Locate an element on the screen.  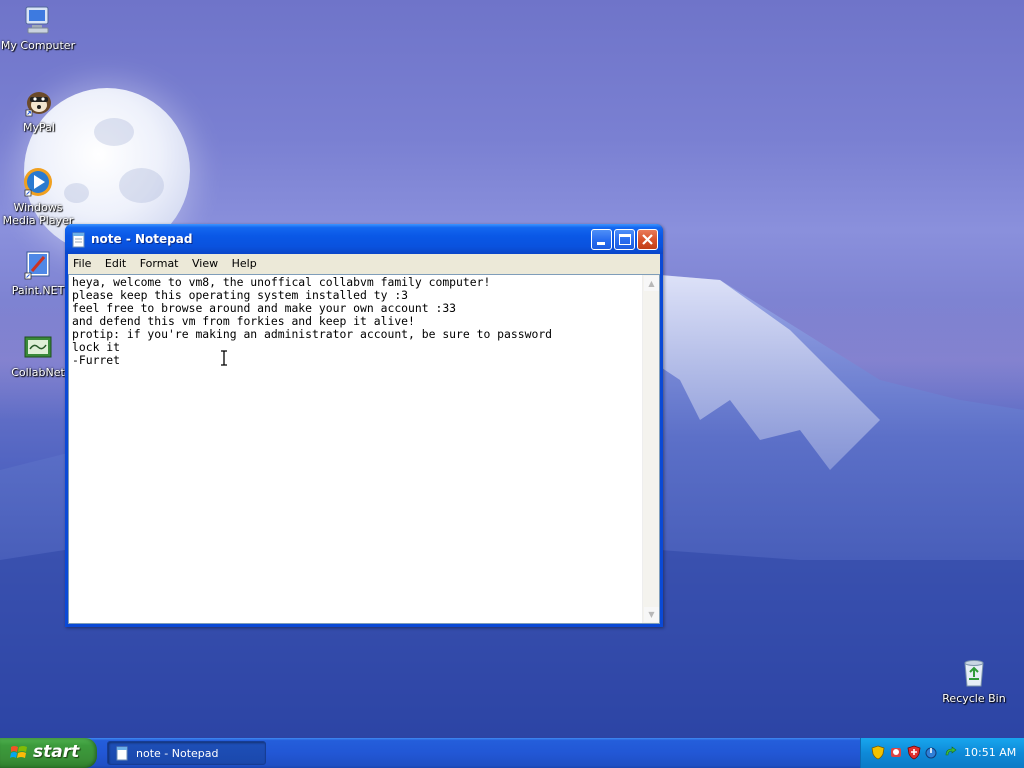
taskbar-item-notepad: note - Notepad is located at coordinates (186, 753).